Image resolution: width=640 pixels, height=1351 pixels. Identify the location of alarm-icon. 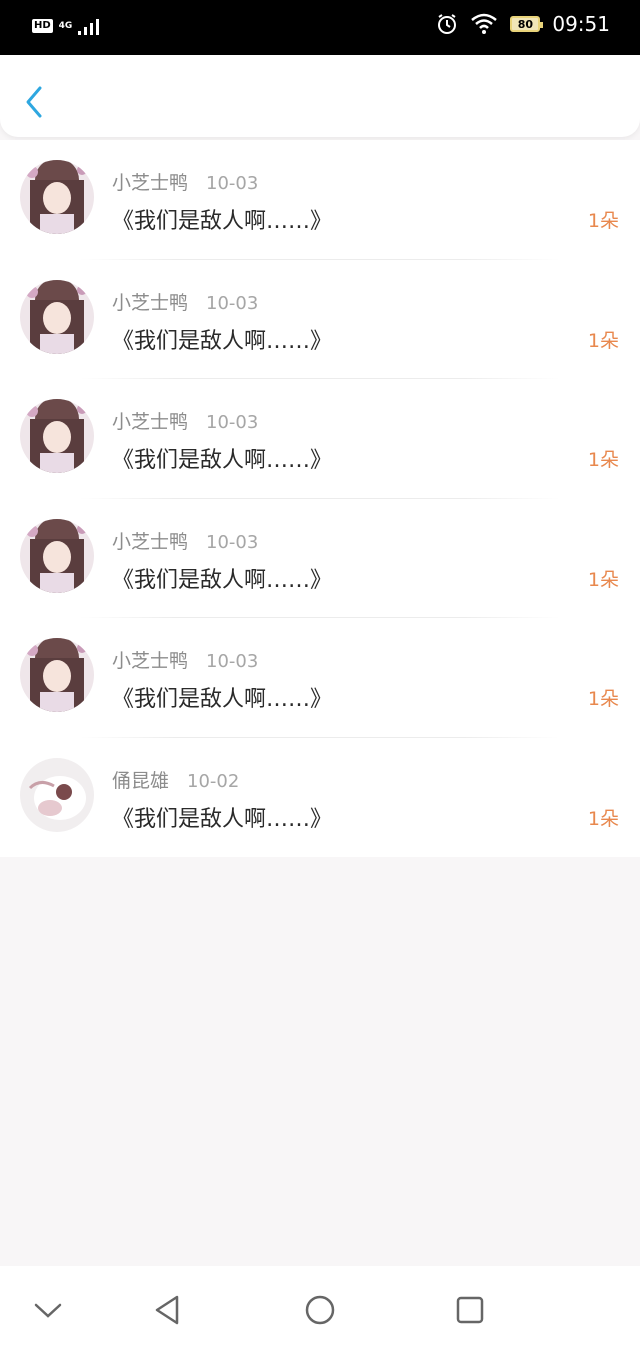
(447, 24).